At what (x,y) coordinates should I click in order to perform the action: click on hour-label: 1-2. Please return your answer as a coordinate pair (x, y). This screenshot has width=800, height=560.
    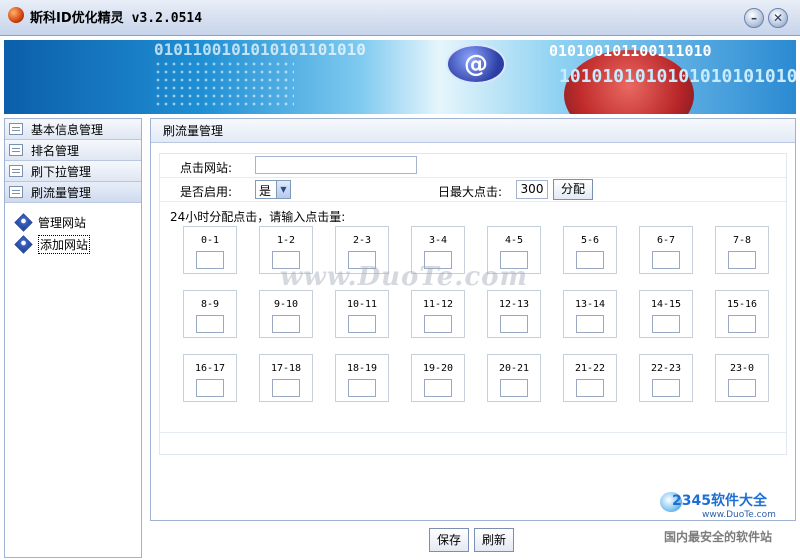
    Looking at the image, I should click on (286, 240).